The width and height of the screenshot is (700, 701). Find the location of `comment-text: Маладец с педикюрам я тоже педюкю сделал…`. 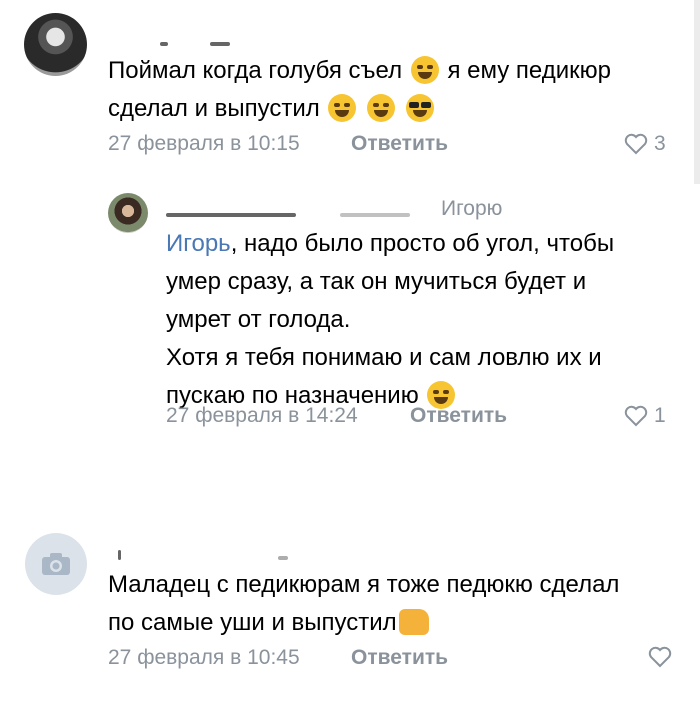

comment-text: Маладец с педикюрам я тоже педюкю сделал… is located at coordinates (364, 603).